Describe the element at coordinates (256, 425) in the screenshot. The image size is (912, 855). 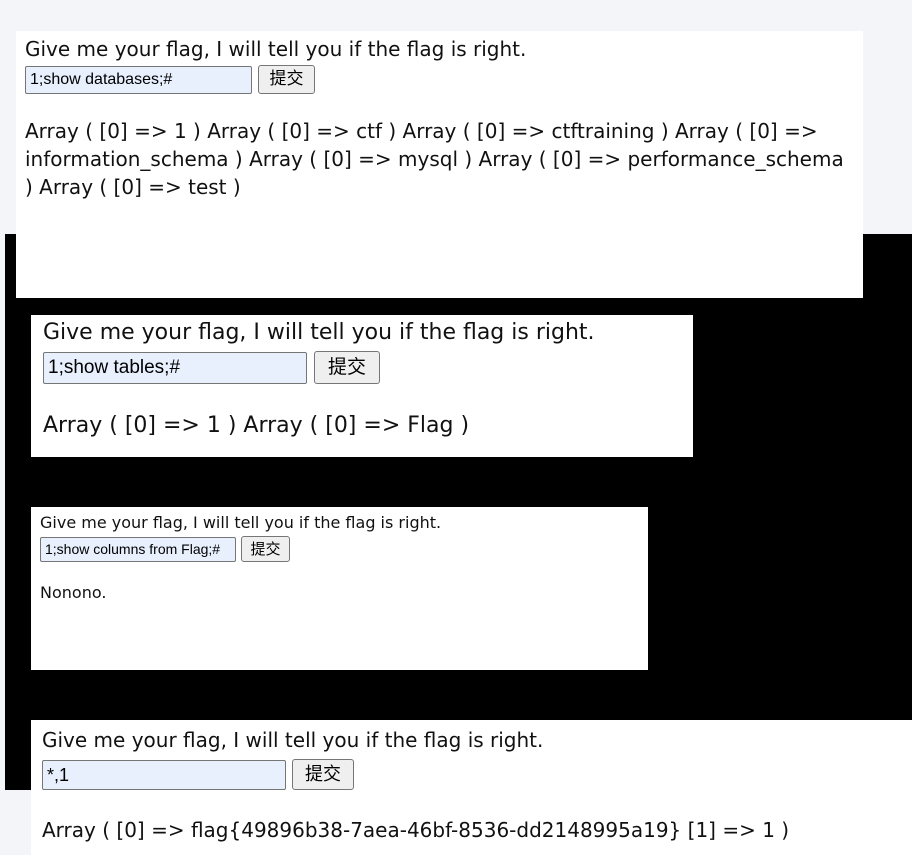
I see `query-result: Array ( [0] => 1 ) Array ( [0] => Flag )` at that location.